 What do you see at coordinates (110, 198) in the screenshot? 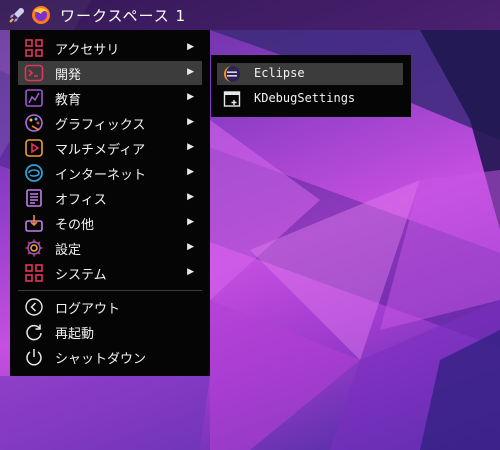
I see `menu-item-office: オフィス ▶` at bounding box center [110, 198].